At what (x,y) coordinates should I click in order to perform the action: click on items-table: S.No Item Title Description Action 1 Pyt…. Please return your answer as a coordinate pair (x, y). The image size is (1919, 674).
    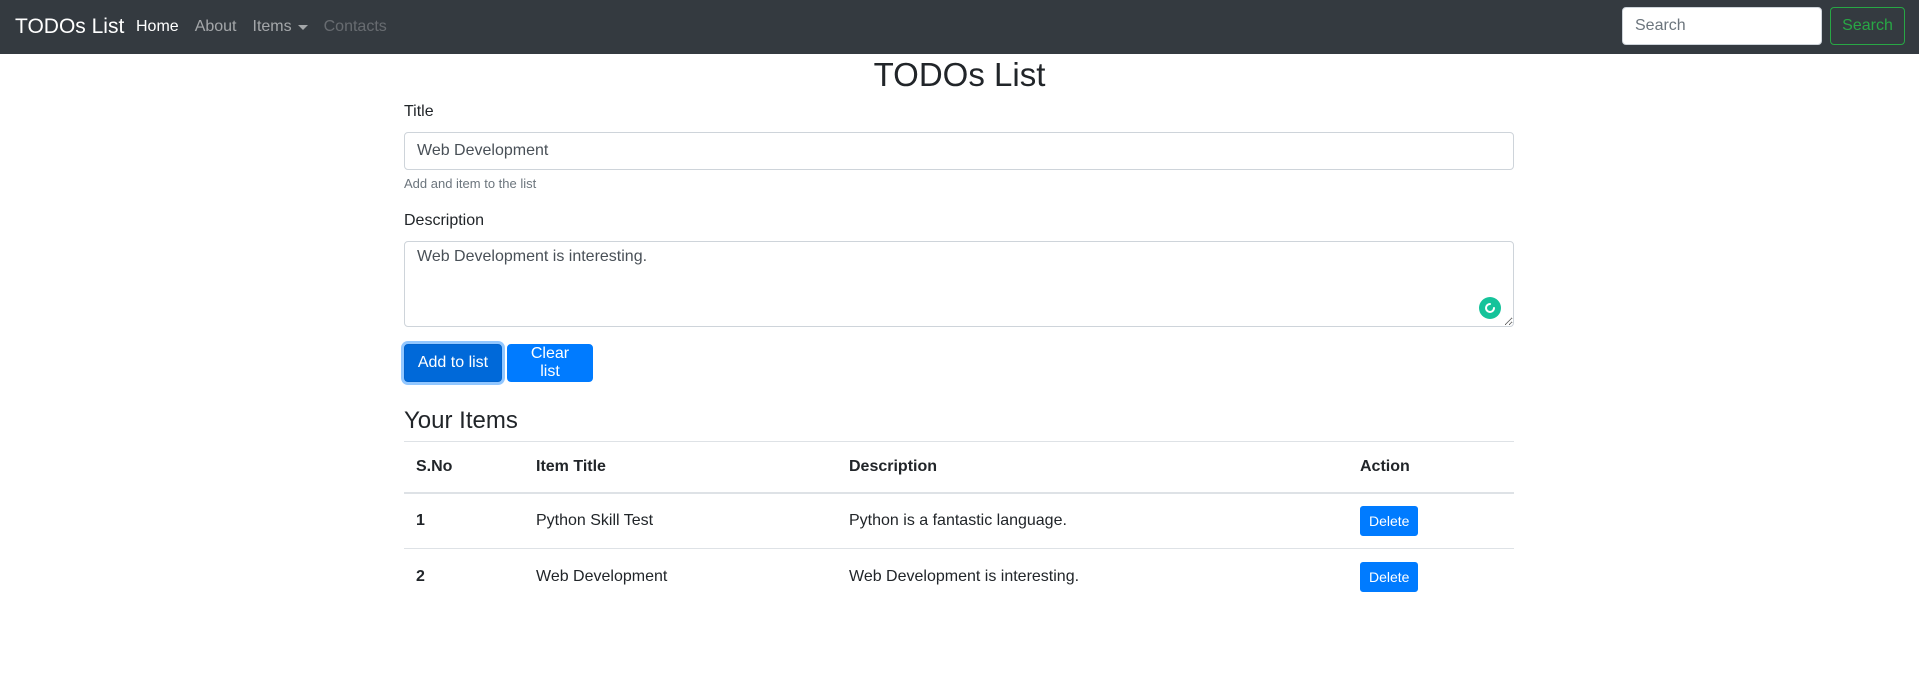
    Looking at the image, I should click on (959, 523).